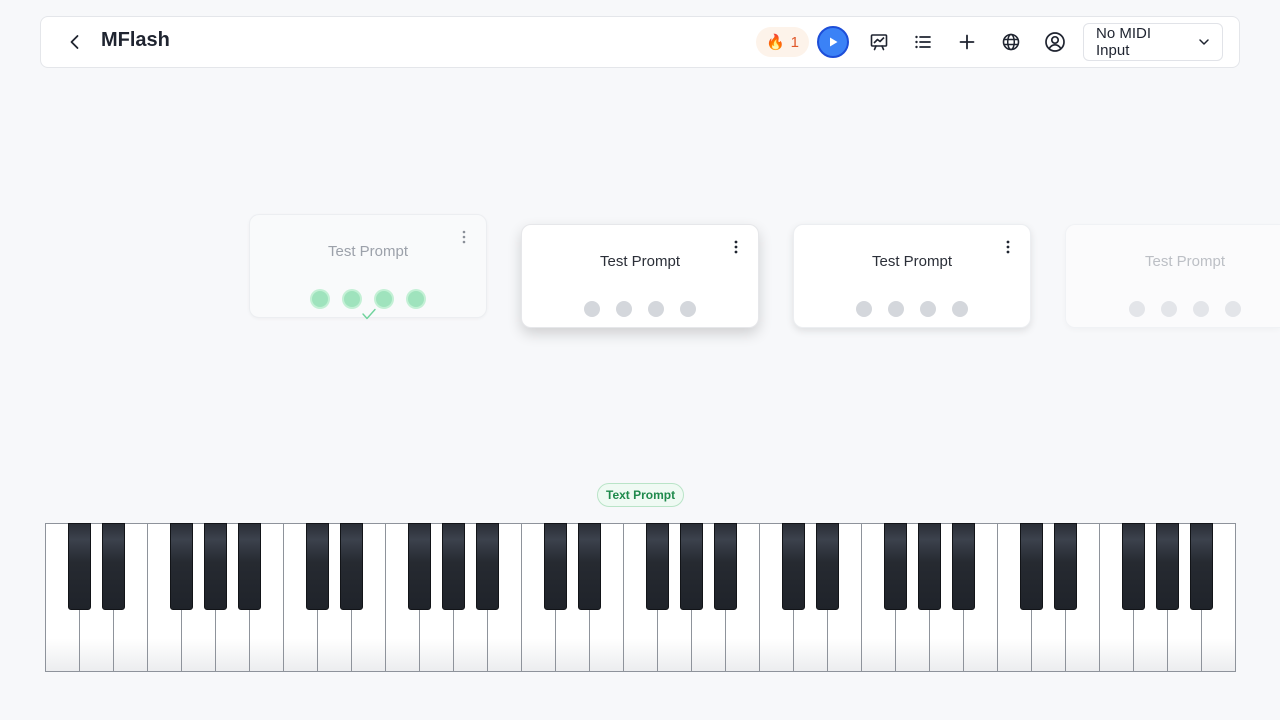 This screenshot has height=720, width=1280. I want to click on user-circle-icon, so click(1055, 42).